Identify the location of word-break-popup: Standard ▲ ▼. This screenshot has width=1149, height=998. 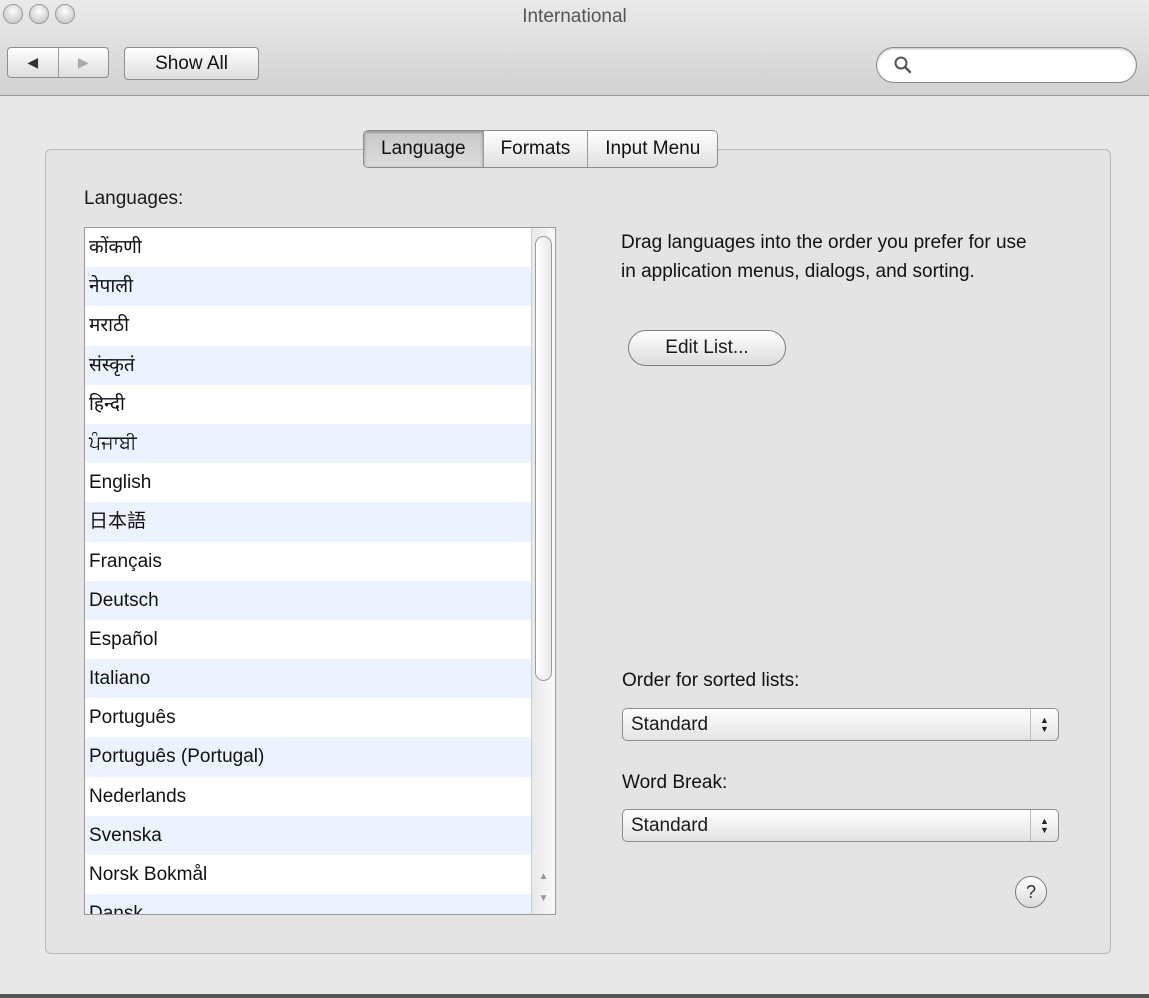
(840, 825).